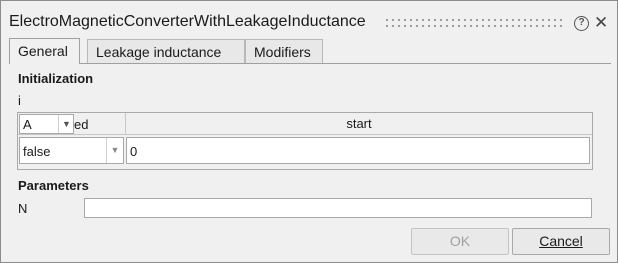  I want to click on initialization-title: Initialization, so click(56, 78).